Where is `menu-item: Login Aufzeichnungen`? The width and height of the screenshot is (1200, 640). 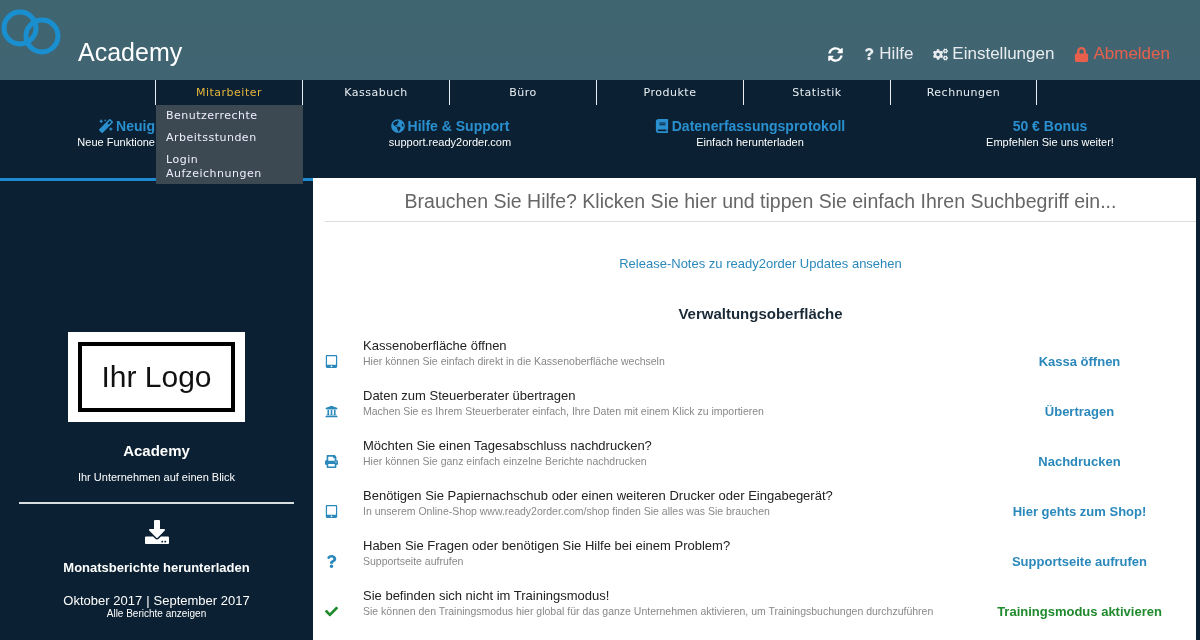
menu-item: Login Aufzeichnungen is located at coordinates (229, 167).